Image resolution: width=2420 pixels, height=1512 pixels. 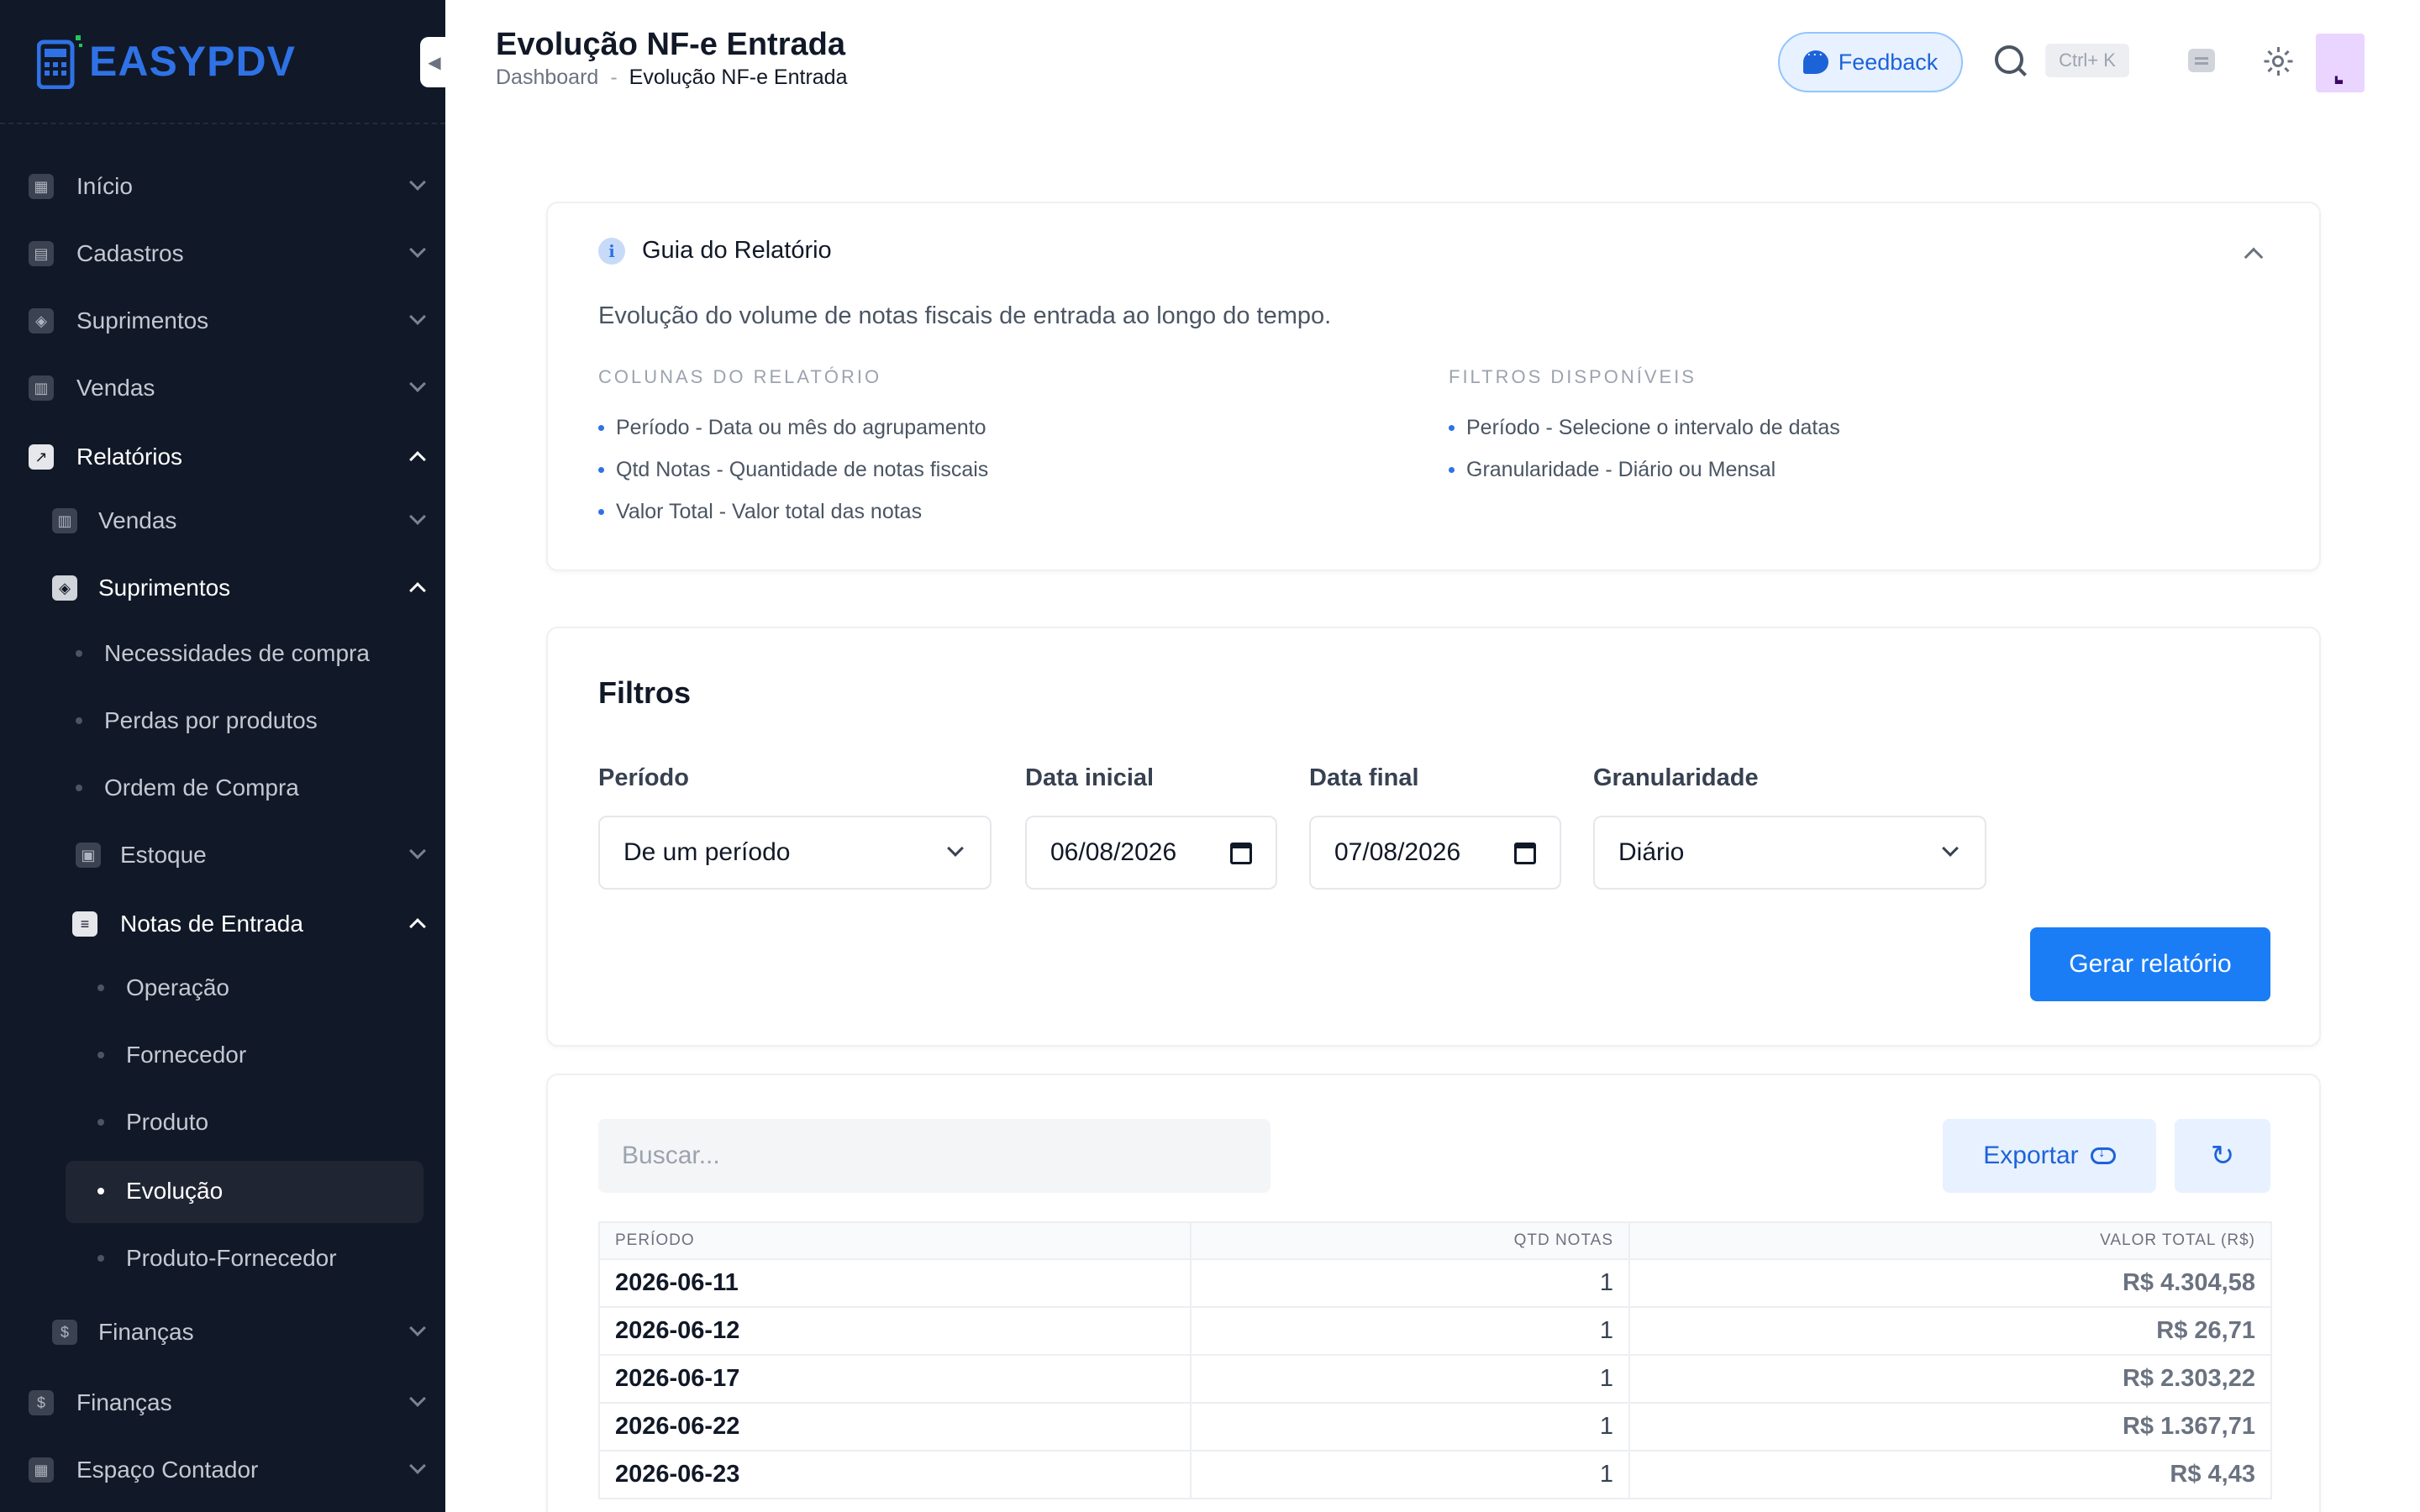 I want to click on search-icon, so click(x=2009, y=59).